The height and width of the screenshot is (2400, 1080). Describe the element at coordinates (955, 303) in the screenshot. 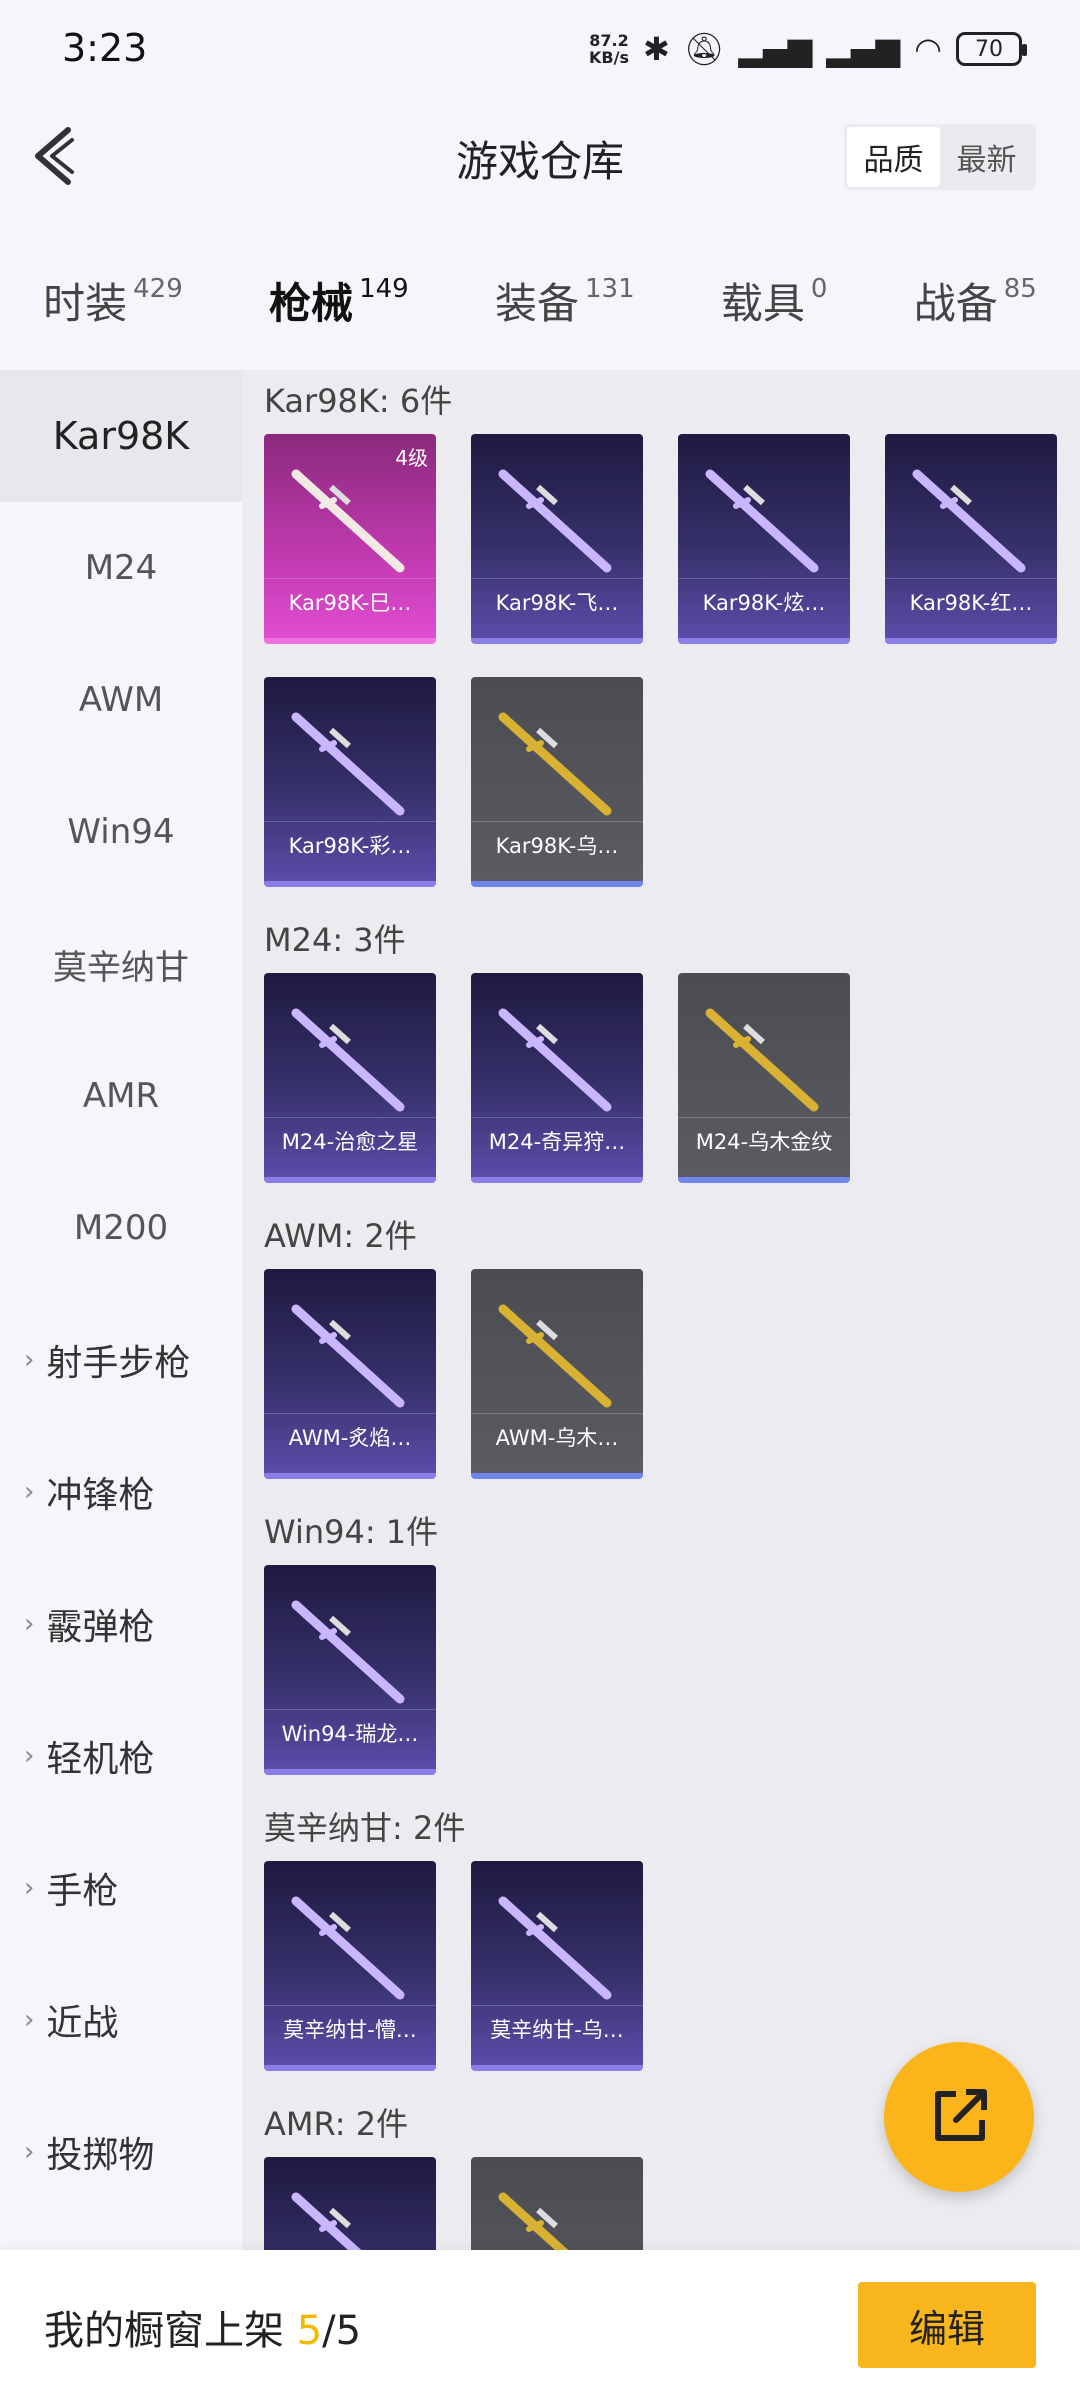

I see `tab-label: 战备` at that location.